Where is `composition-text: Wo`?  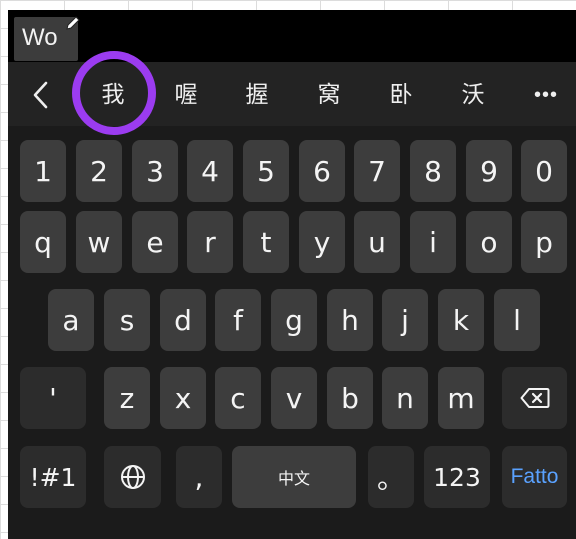
composition-text: Wo is located at coordinates (40, 37).